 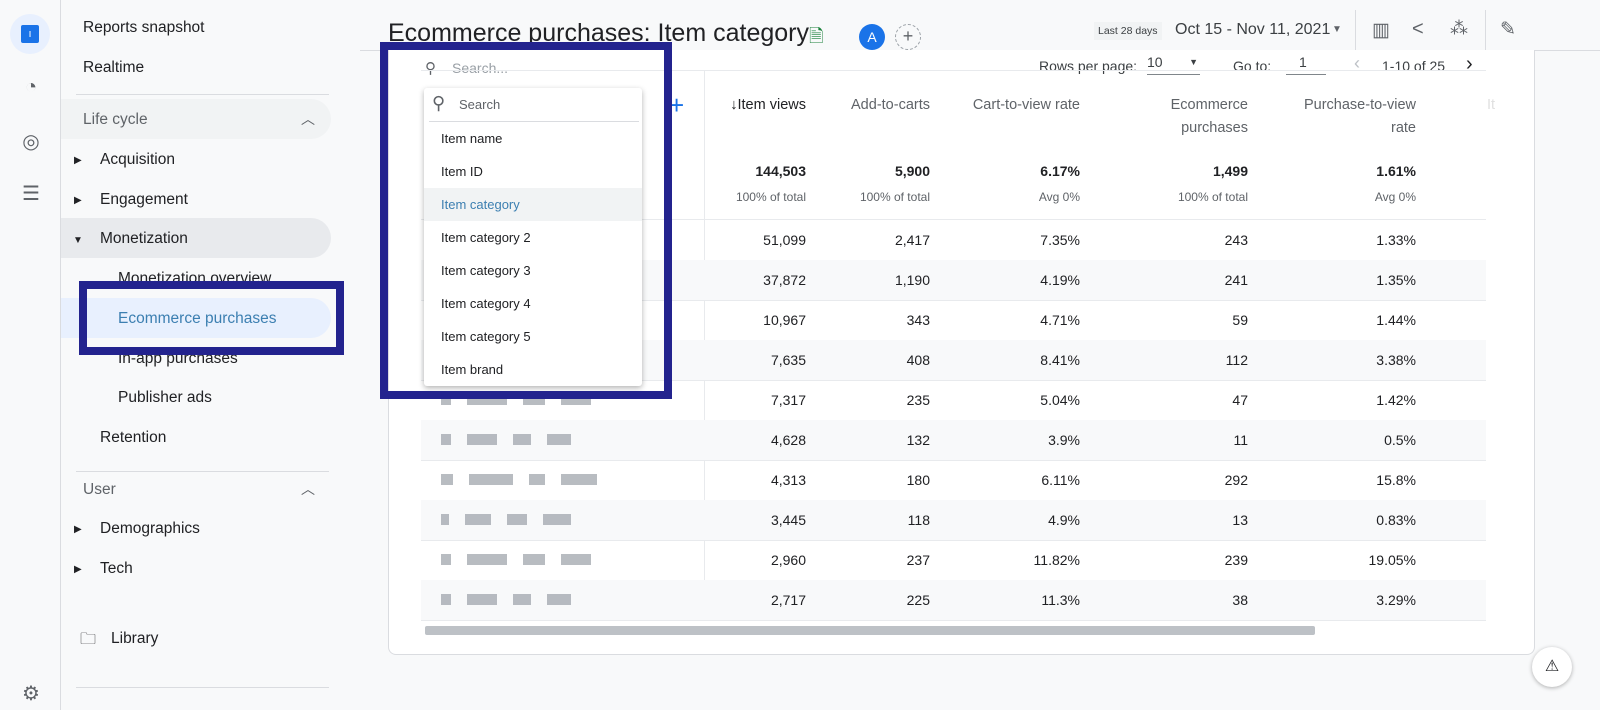 What do you see at coordinates (872, 37) in the screenshot?
I see `avatar: A` at bounding box center [872, 37].